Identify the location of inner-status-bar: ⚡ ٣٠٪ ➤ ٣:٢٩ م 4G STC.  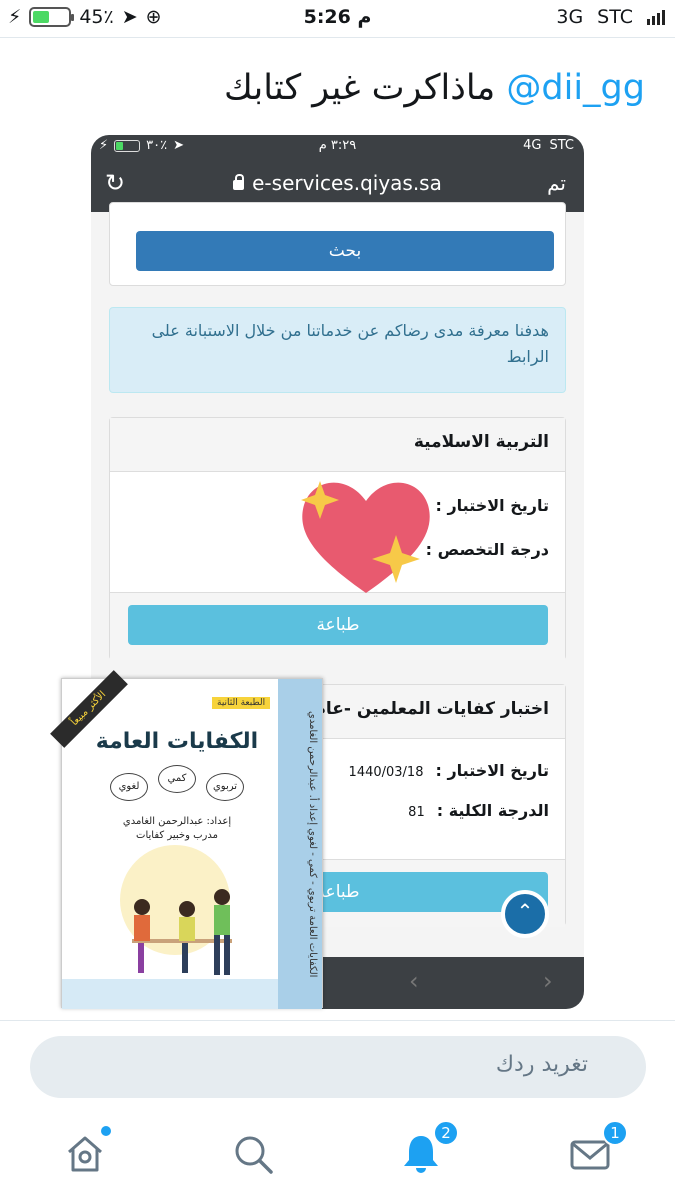
(337, 149).